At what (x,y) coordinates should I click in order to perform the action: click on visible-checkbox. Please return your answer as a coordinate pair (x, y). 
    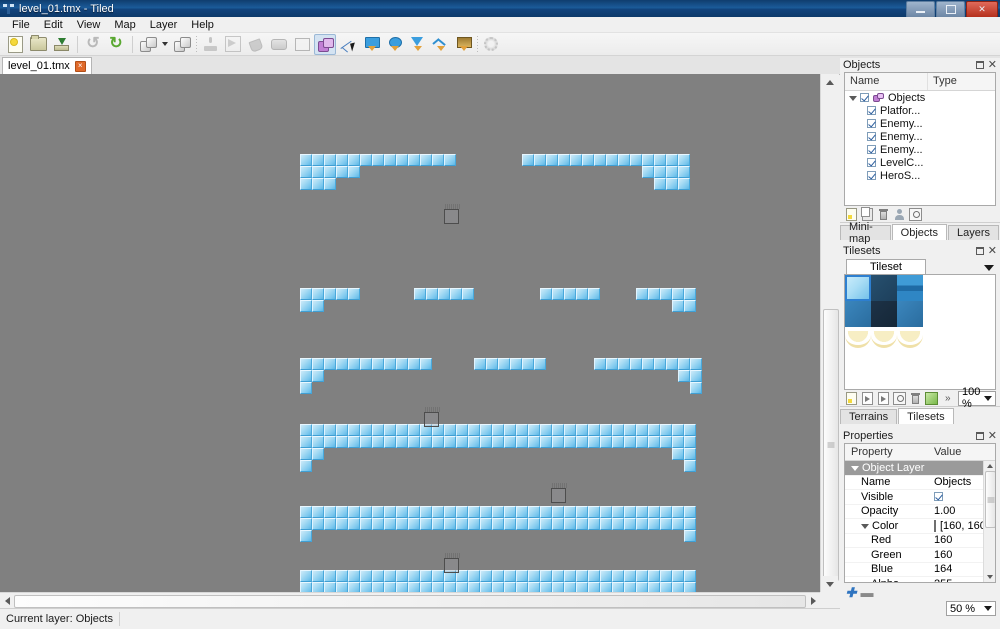
    Looking at the image, I should click on (938, 497).